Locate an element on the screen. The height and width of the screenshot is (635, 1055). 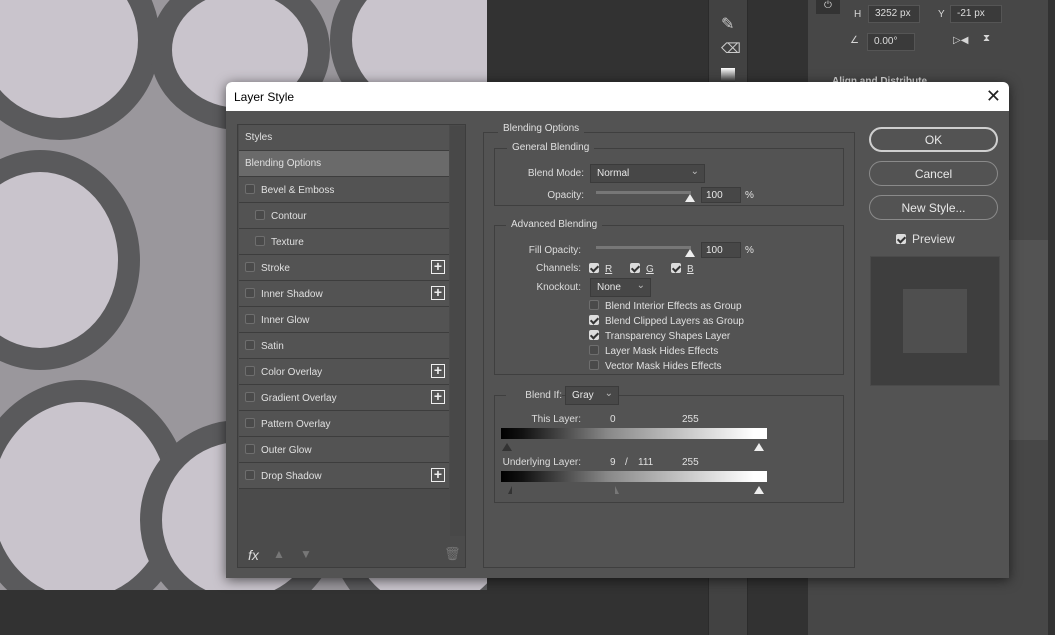
fill-opacity-slider-thumb is located at coordinates (690, 253).